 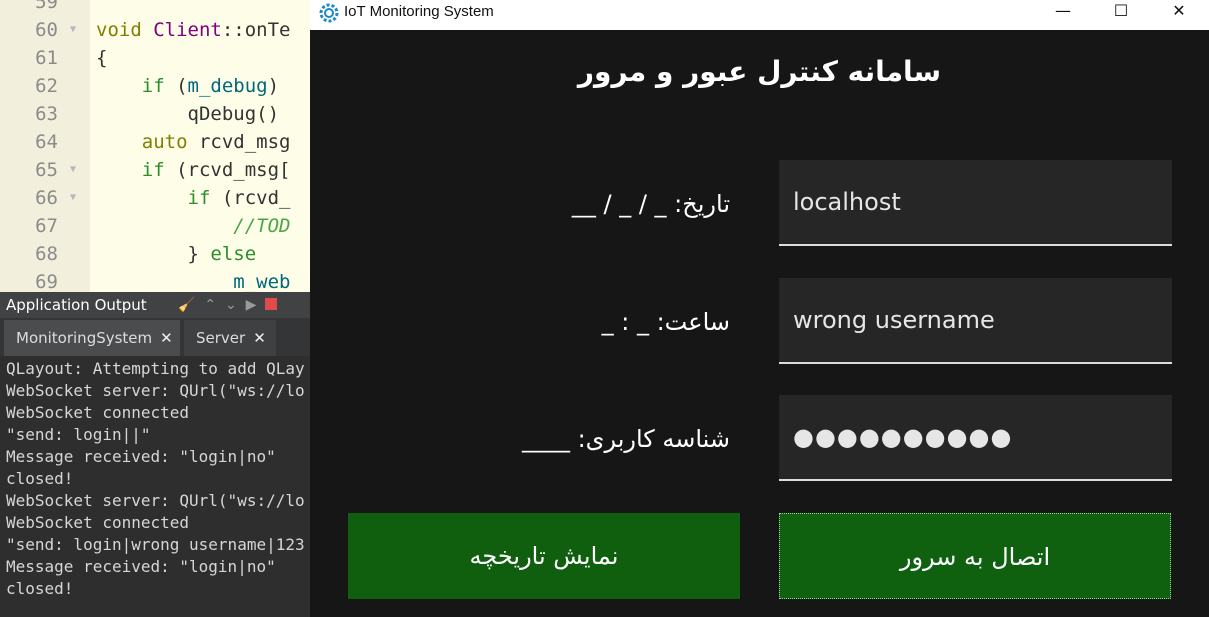 What do you see at coordinates (665, 322) in the screenshot?
I see `time-label: ساعت: _ : _` at bounding box center [665, 322].